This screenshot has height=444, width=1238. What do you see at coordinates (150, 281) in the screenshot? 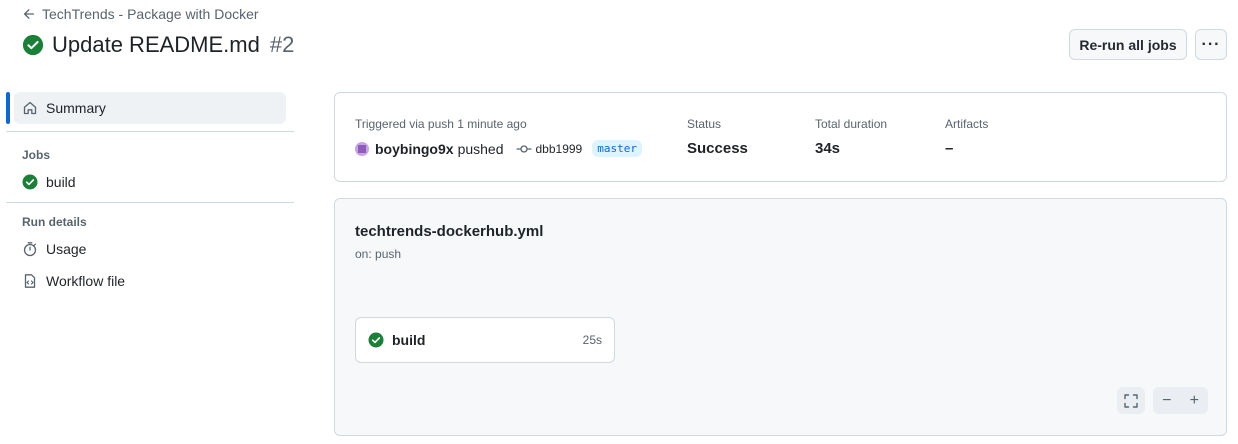
I see `sidebar-item-workflow-file: Workflow file` at bounding box center [150, 281].